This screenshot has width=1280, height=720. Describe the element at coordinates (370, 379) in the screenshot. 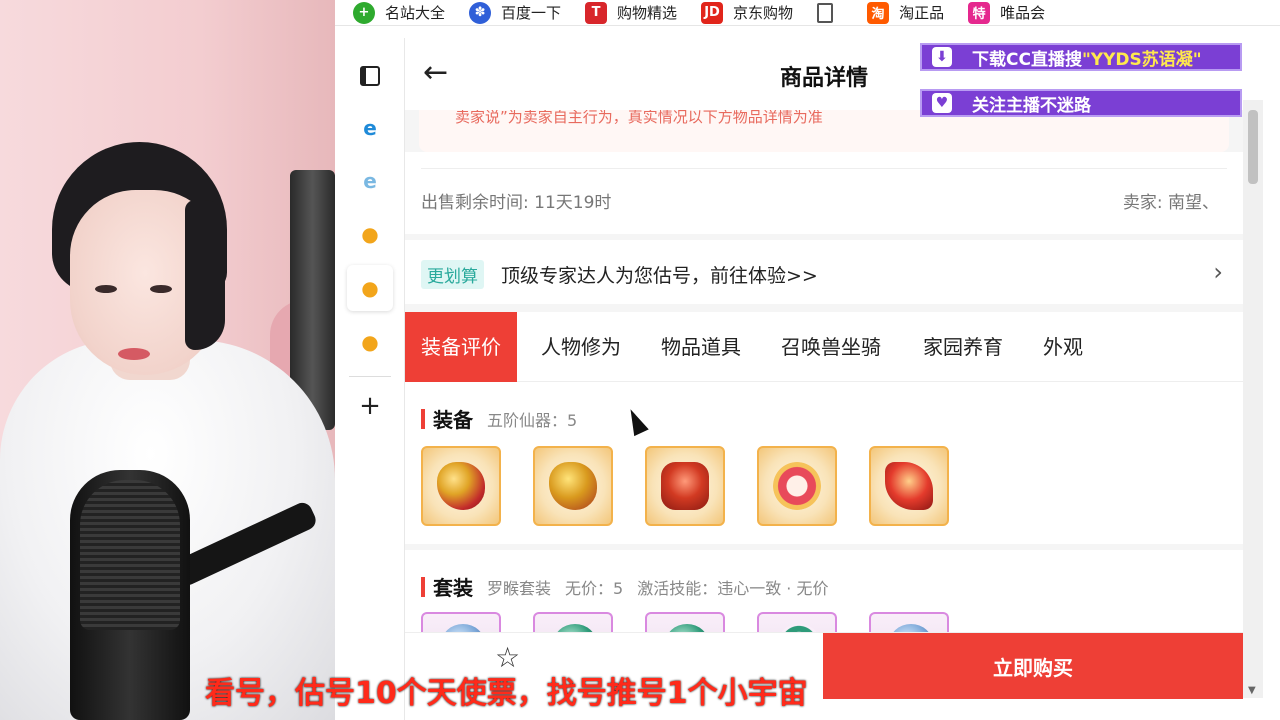

I see `browser-sidebar: e e ● ● ● +` at that location.